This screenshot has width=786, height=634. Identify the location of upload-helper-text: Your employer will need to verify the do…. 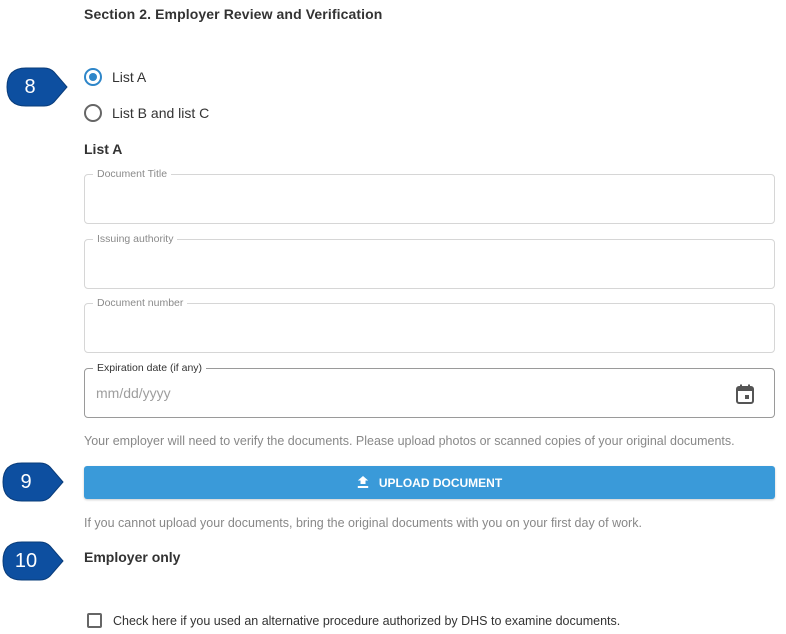
(409, 441).